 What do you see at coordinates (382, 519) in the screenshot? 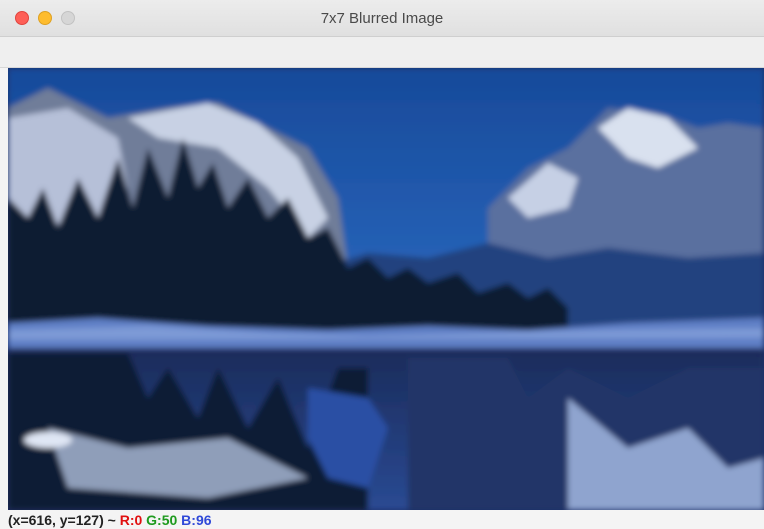
I see `status-bar: (x=616, y=127) ~ R:0 G:50 B:96` at bounding box center [382, 519].